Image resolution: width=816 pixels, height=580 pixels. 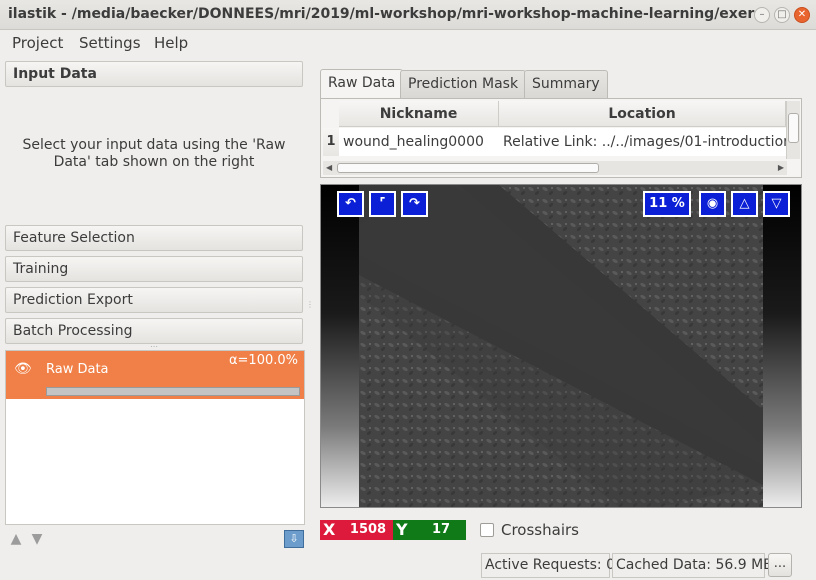 What do you see at coordinates (793, 130) in the screenshot?
I see `table-vertical-scrollbar` at bounding box center [793, 130].